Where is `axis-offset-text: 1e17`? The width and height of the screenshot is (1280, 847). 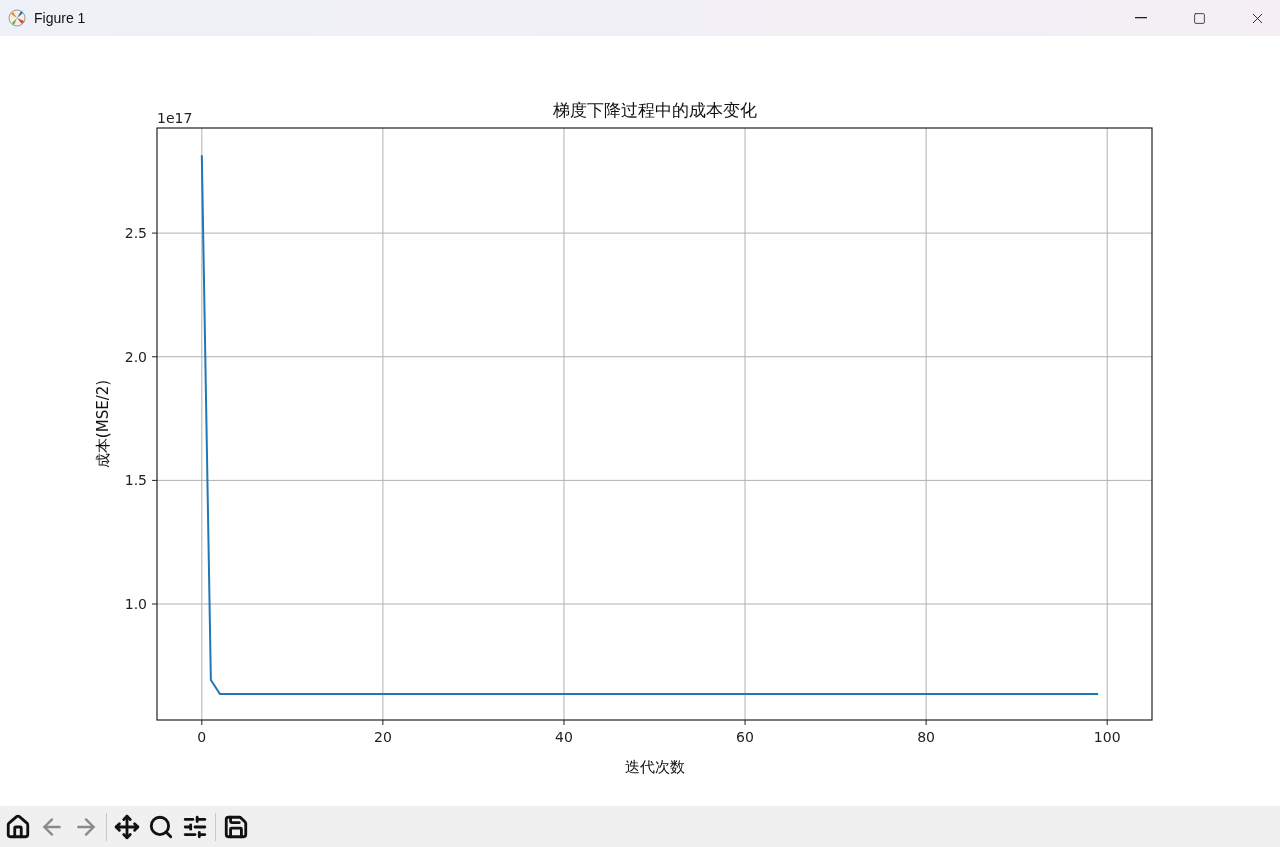 axis-offset-text: 1e17 is located at coordinates (175, 118).